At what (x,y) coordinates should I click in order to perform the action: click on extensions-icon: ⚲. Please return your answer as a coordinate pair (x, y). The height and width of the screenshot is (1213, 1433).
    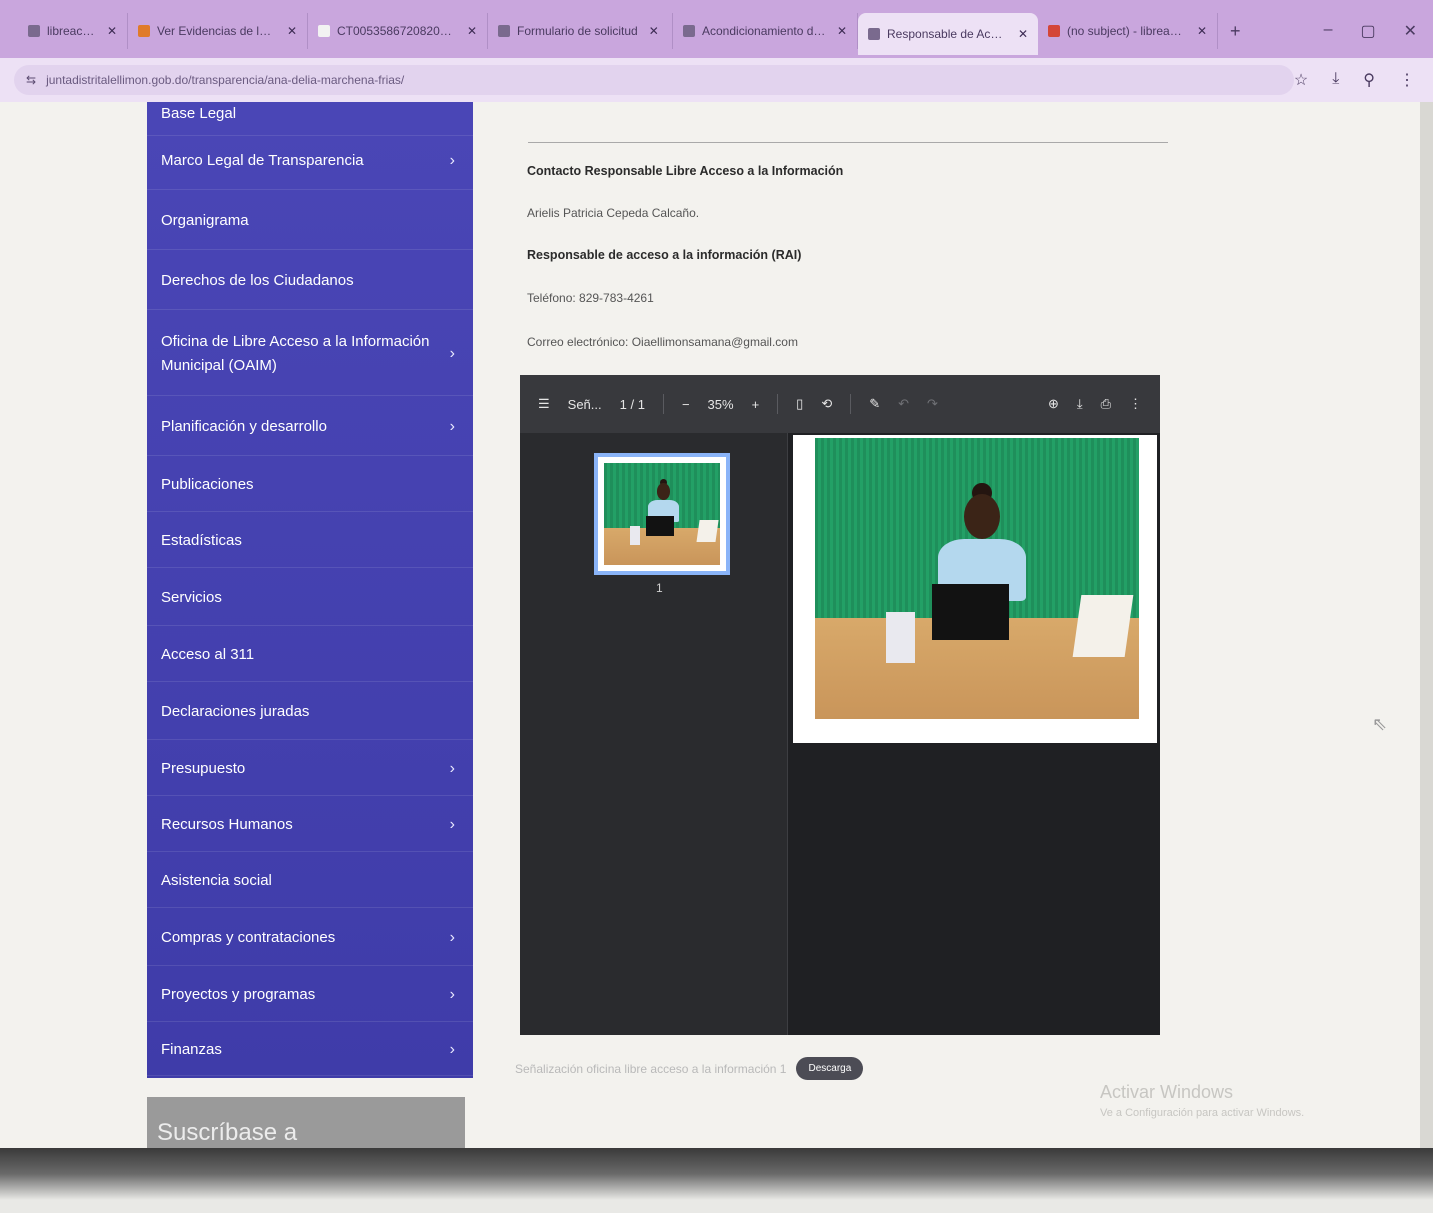
    Looking at the image, I should click on (1369, 80).